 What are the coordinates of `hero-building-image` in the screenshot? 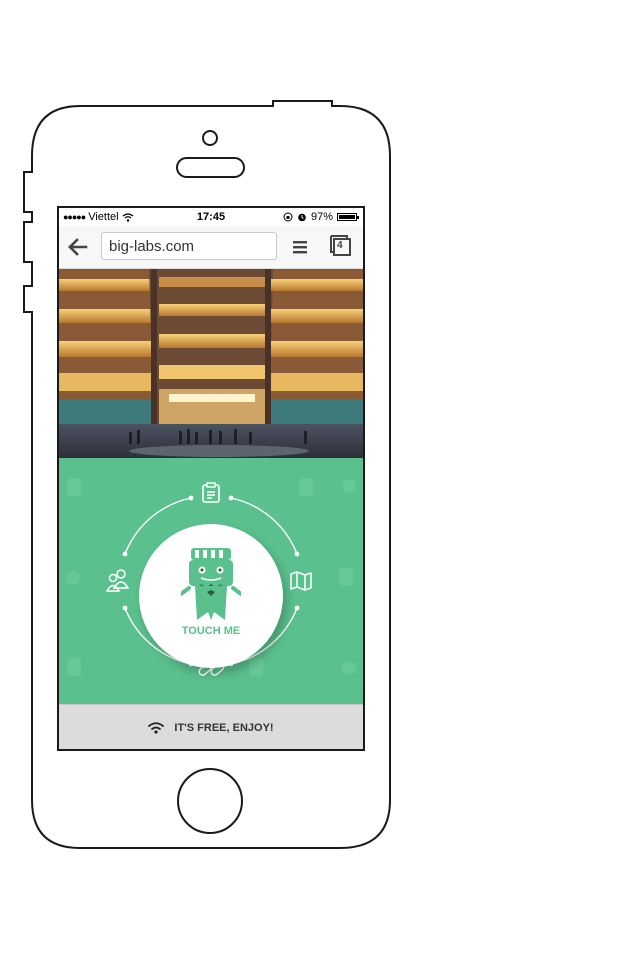 It's located at (211, 363).